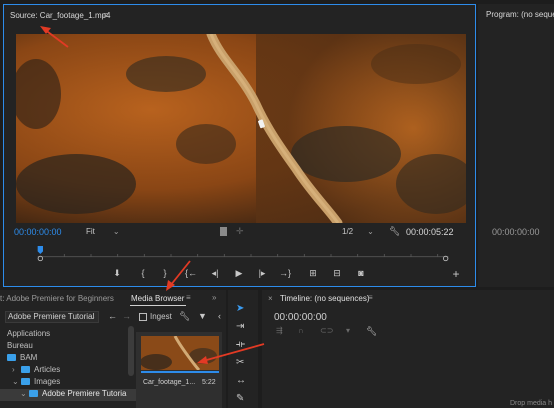  I want to click on path-dropdown: Adobe Premiere Tutorial ⌄, so click(52, 317).